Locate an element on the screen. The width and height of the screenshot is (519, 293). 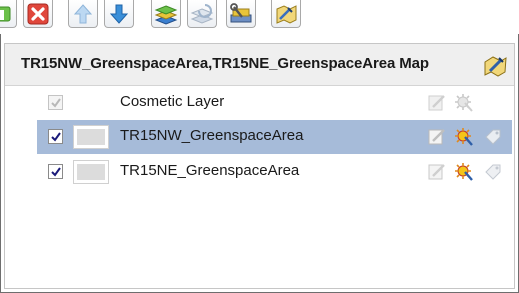
add-layer-button is located at coordinates (8, 14).